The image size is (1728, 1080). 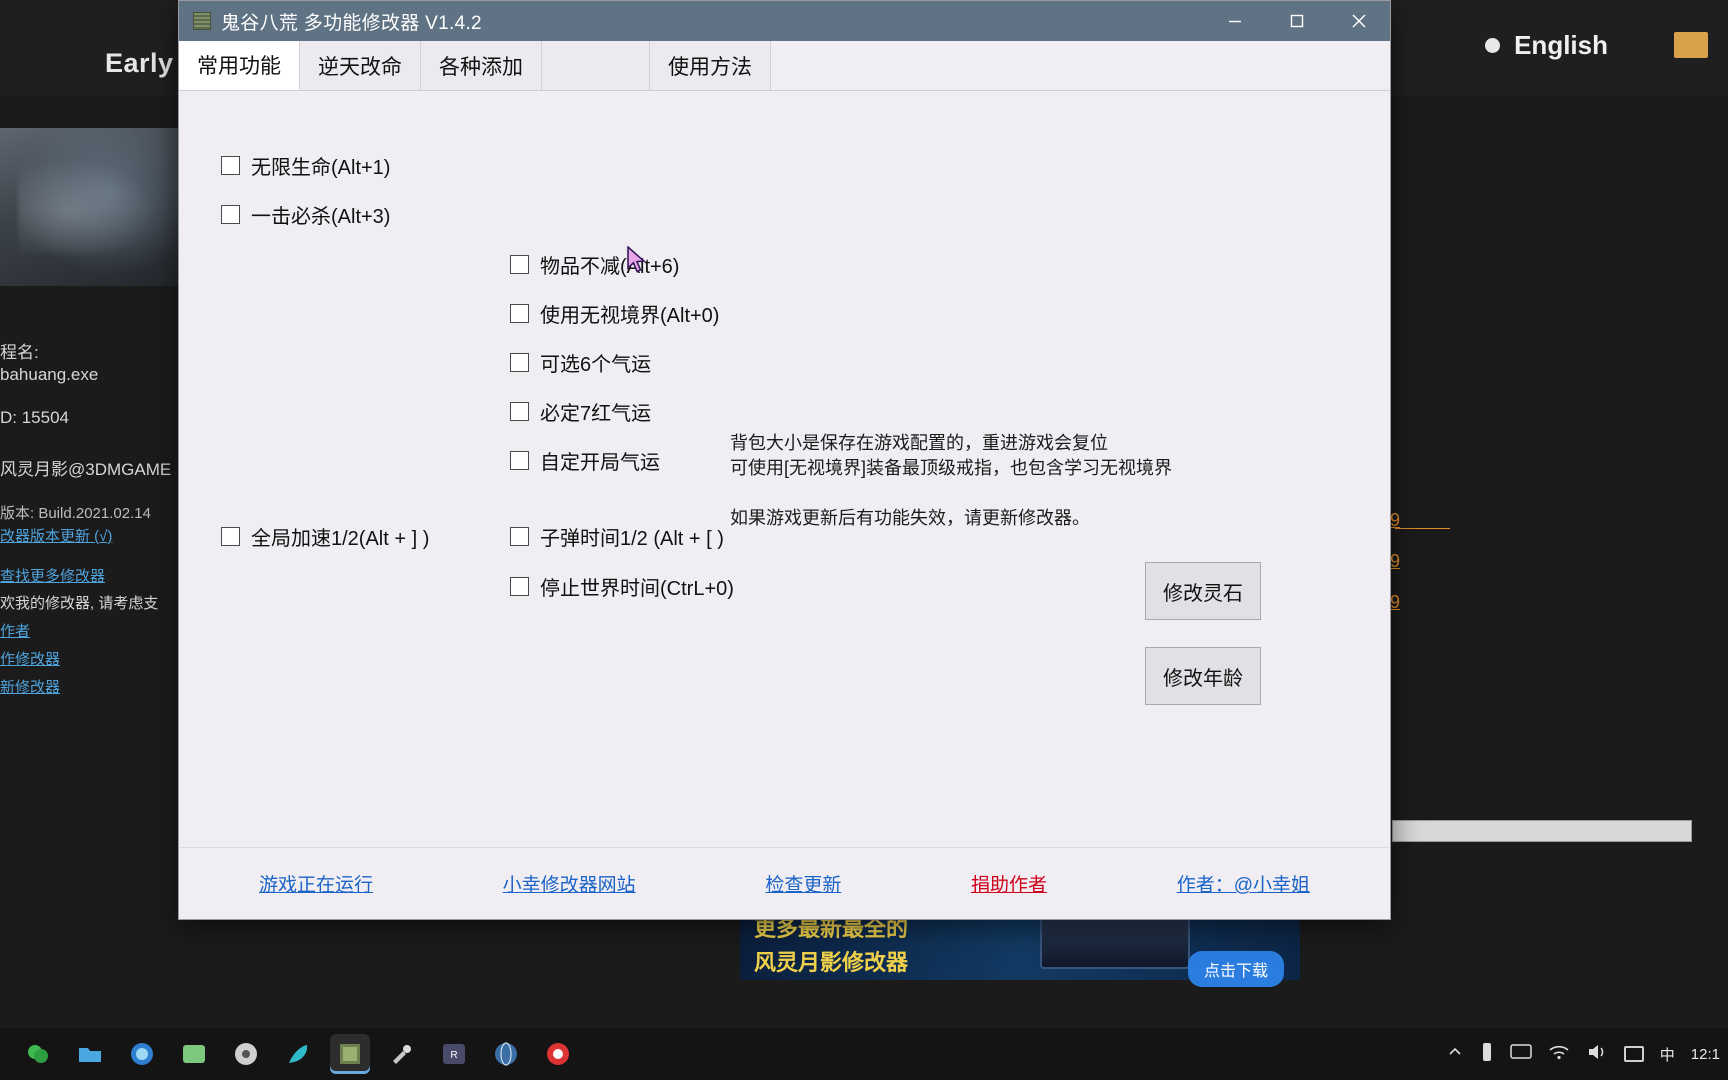 I want to click on tab-usage: 使用方法, so click(x=710, y=65).